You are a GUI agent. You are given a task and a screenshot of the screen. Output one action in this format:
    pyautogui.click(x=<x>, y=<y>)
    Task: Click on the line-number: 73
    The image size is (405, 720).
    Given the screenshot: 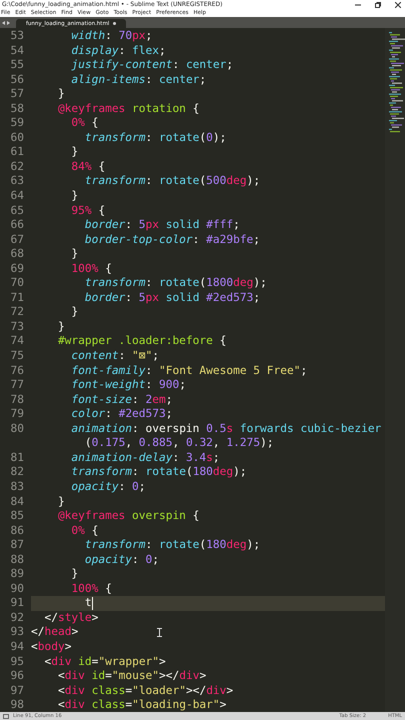 What is the action you would take?
    pyautogui.click(x=17, y=327)
    